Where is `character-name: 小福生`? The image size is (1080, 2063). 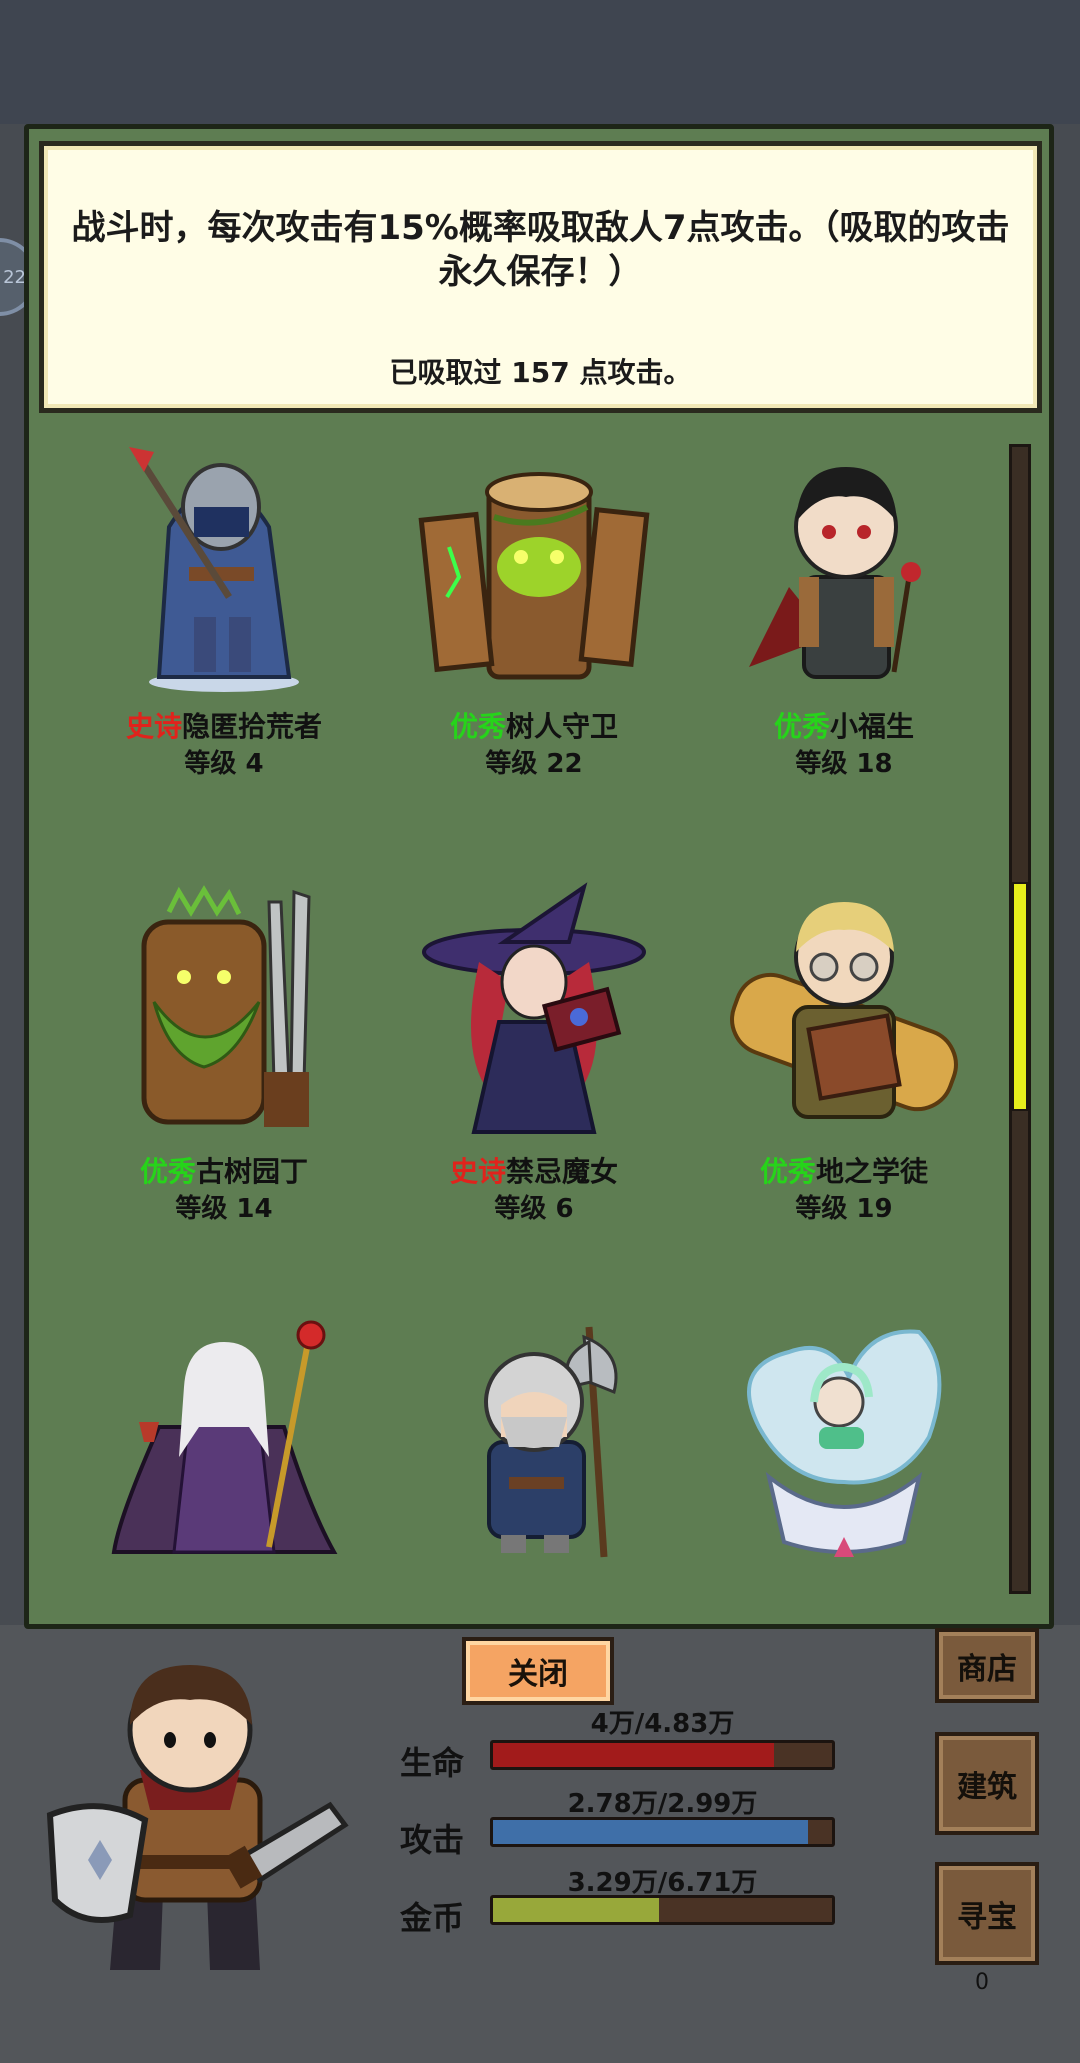
character-name: 小福生 is located at coordinates (872, 726).